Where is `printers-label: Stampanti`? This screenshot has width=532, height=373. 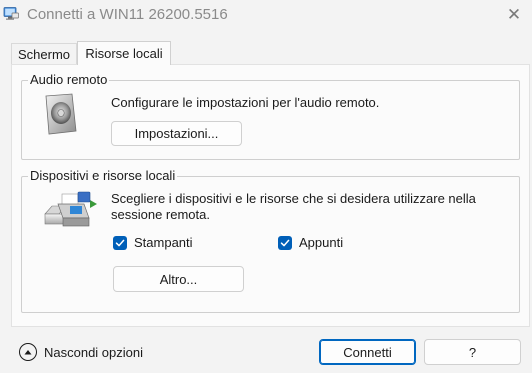
printers-label: Stampanti is located at coordinates (163, 242).